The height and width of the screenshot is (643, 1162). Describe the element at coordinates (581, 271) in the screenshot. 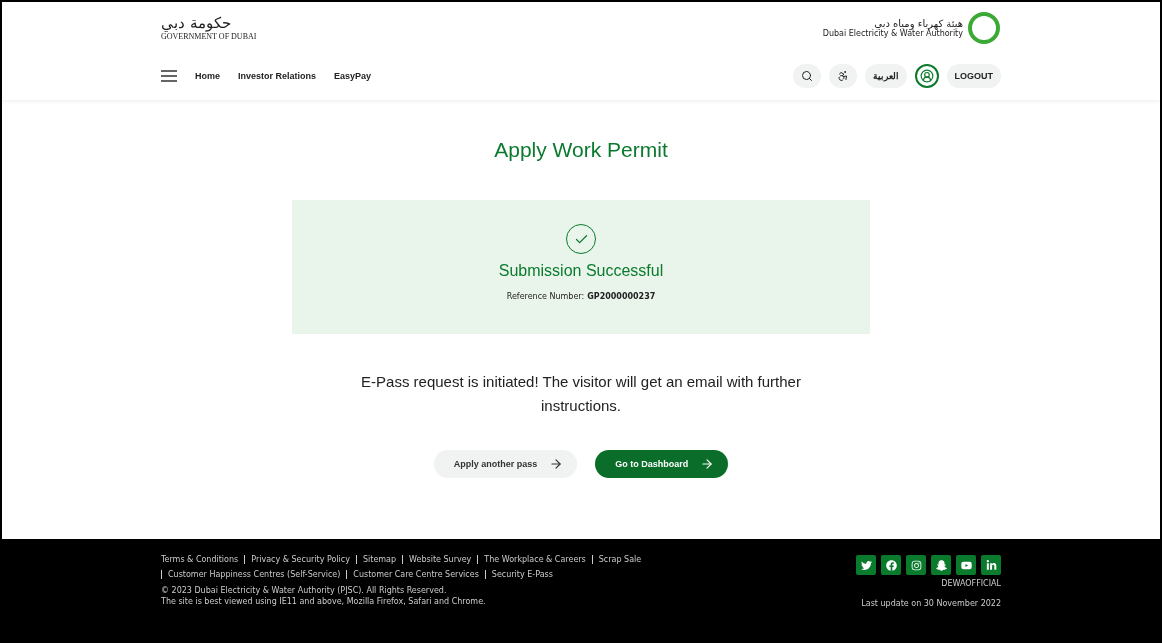

I see `status-text: Submission Successful` at that location.